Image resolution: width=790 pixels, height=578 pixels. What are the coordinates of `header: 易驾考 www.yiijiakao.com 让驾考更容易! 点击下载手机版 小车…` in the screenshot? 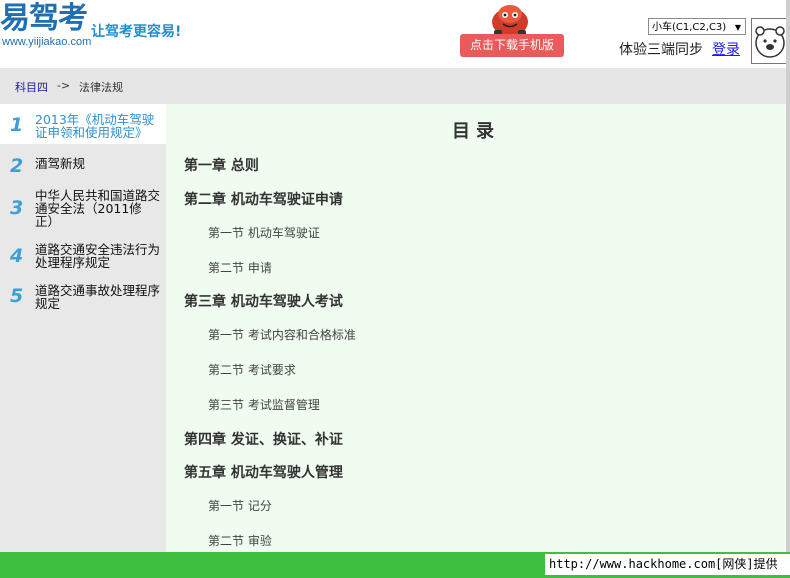 It's located at (395, 34).